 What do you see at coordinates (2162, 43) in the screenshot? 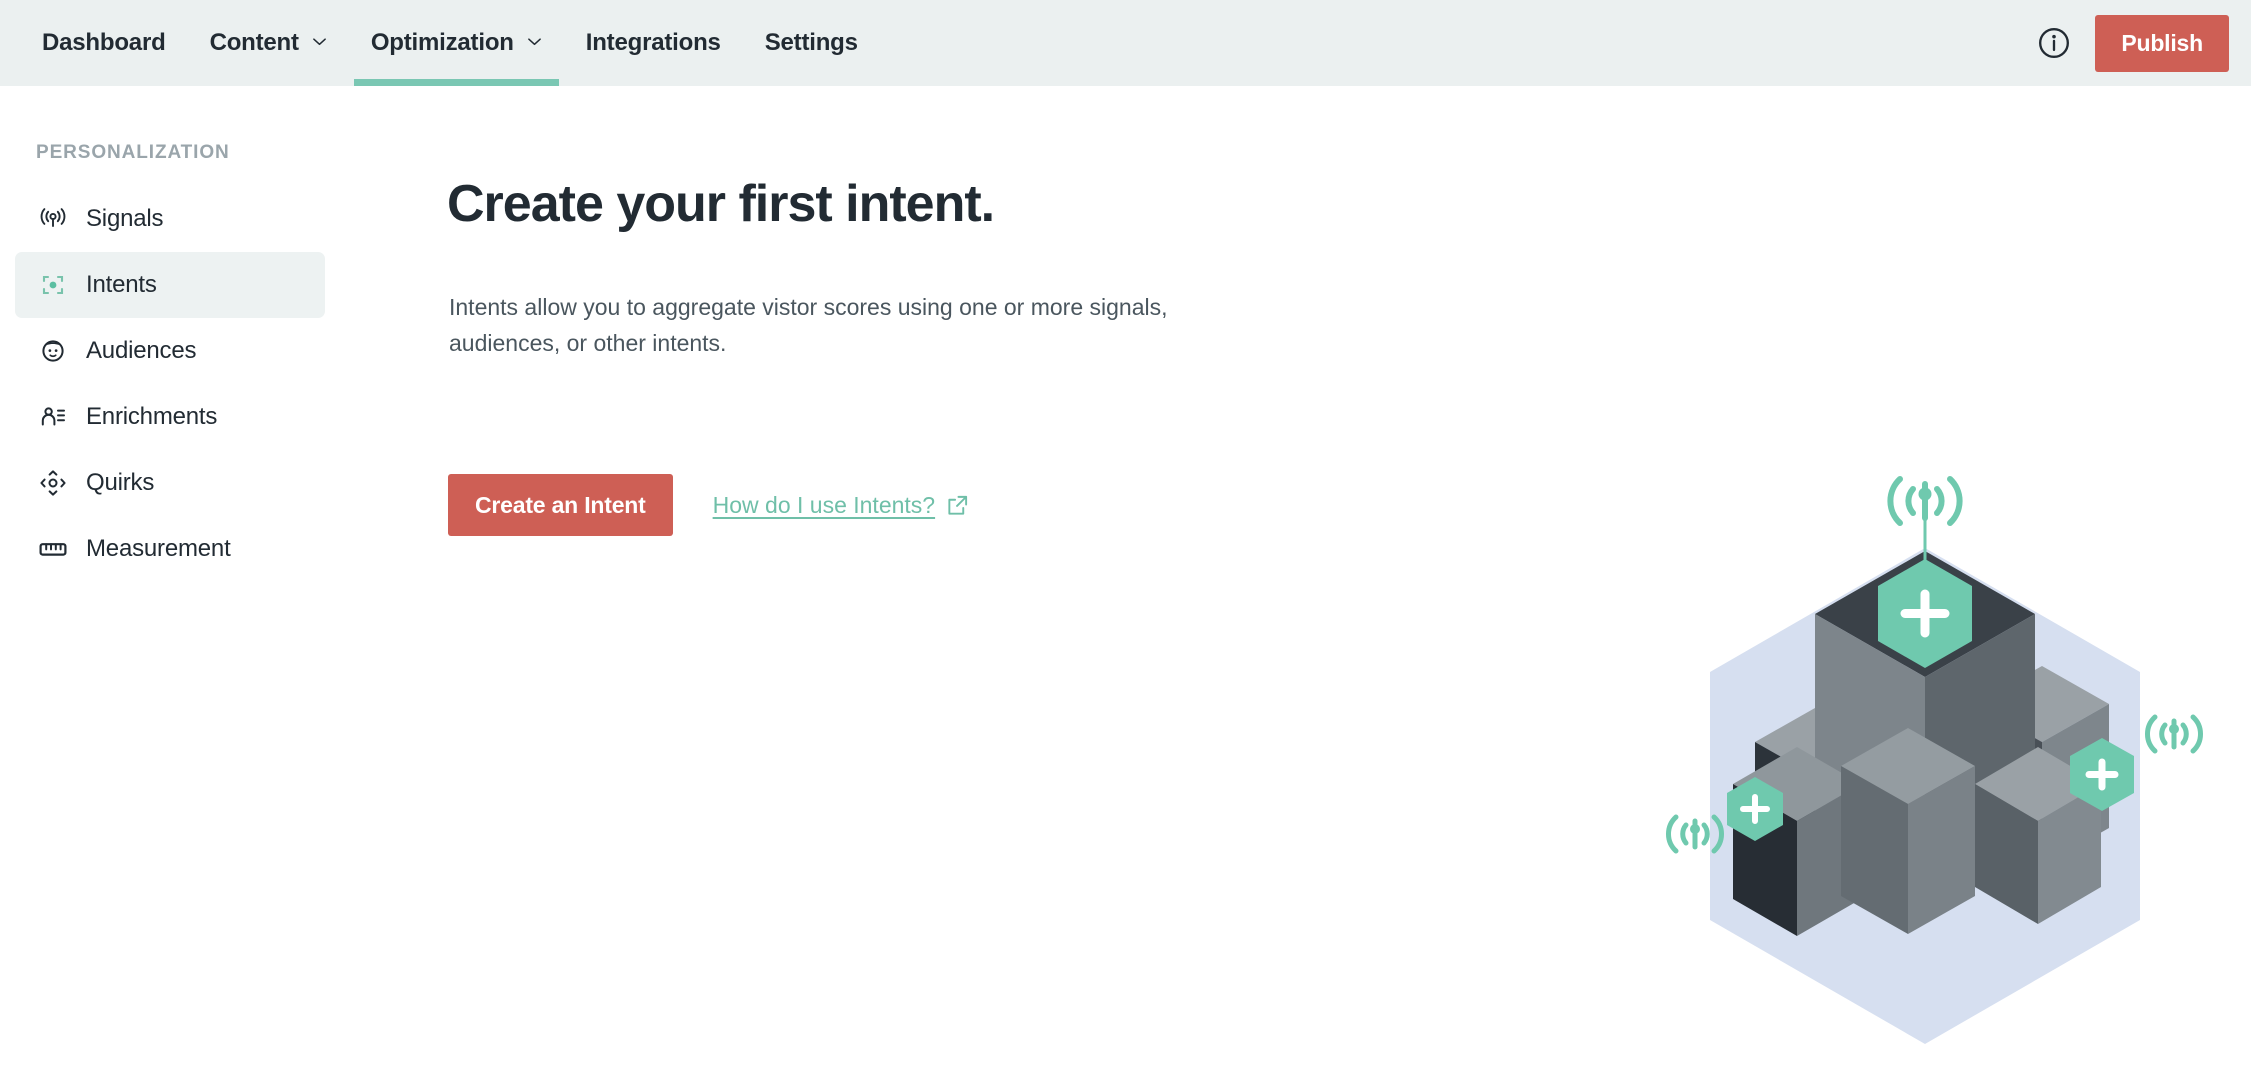
I see `publish-button: Publish` at bounding box center [2162, 43].